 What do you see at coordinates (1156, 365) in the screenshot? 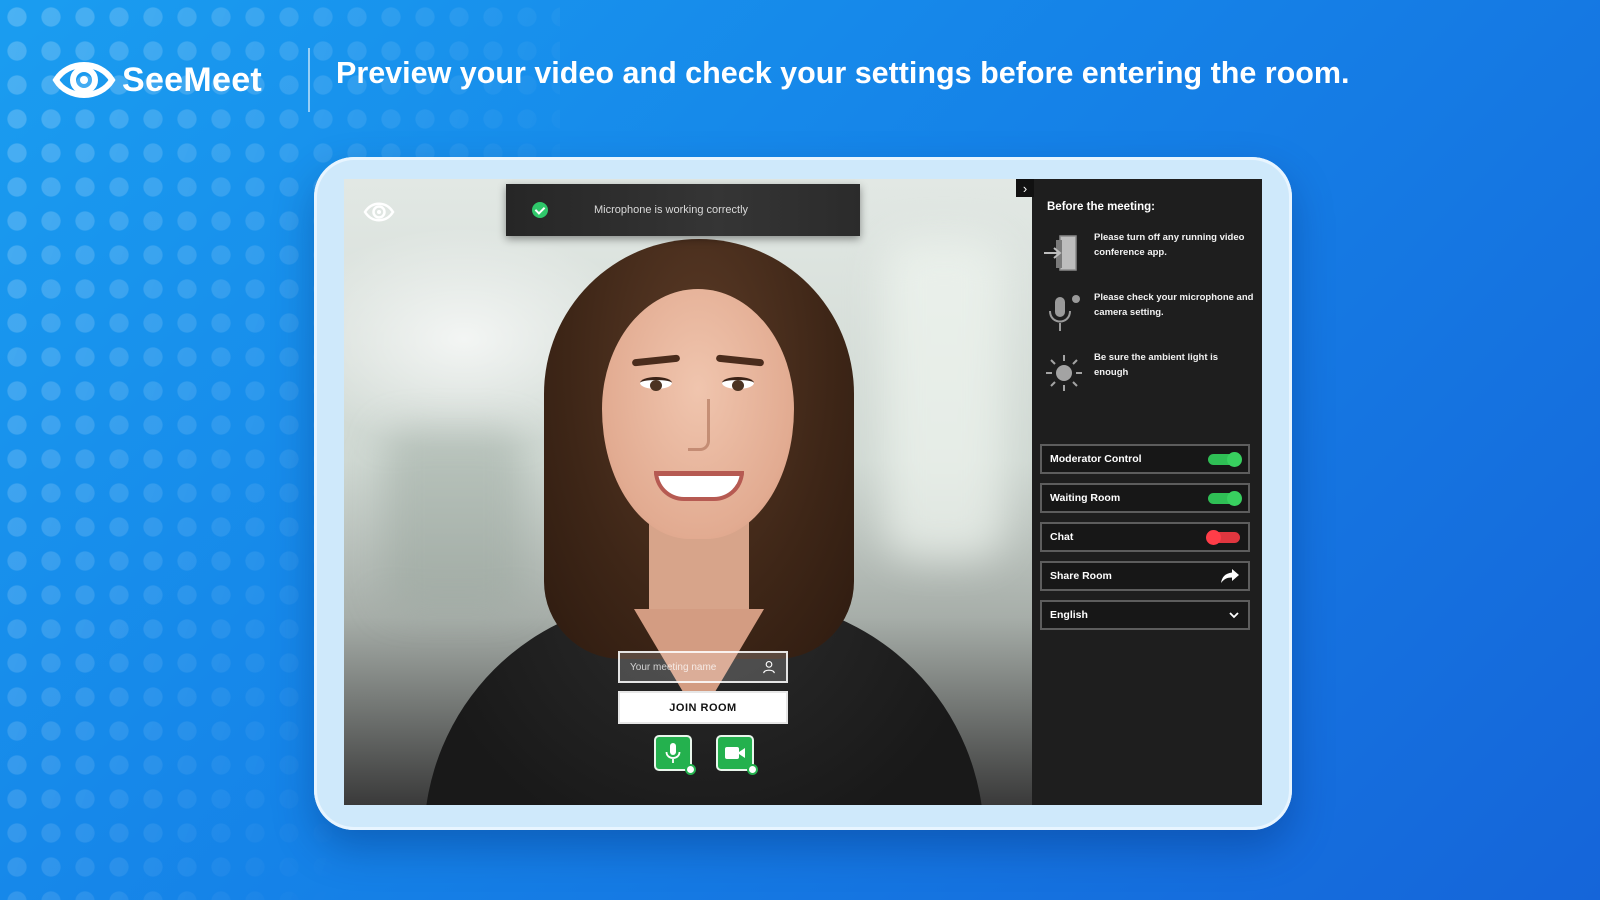
I see `tip-text: Be sure the ambient light is enough` at bounding box center [1156, 365].